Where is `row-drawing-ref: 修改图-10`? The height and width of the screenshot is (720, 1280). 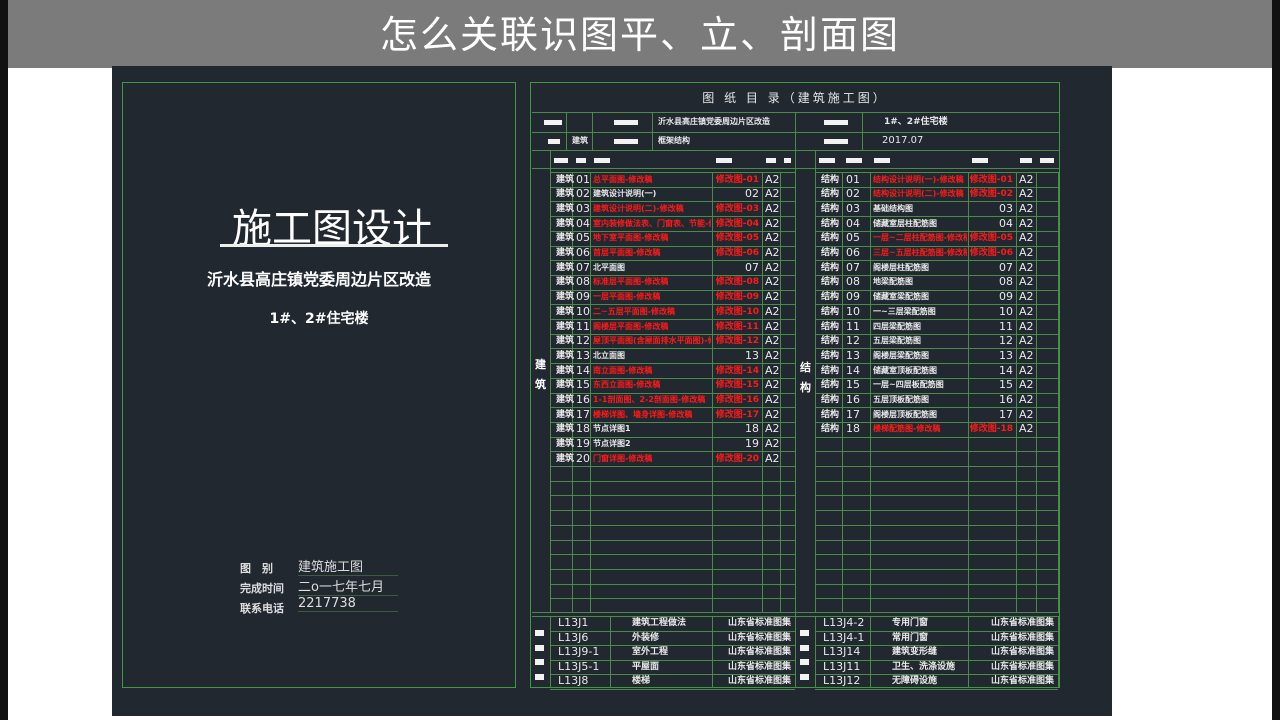 row-drawing-ref: 修改图-10 is located at coordinates (737, 311).